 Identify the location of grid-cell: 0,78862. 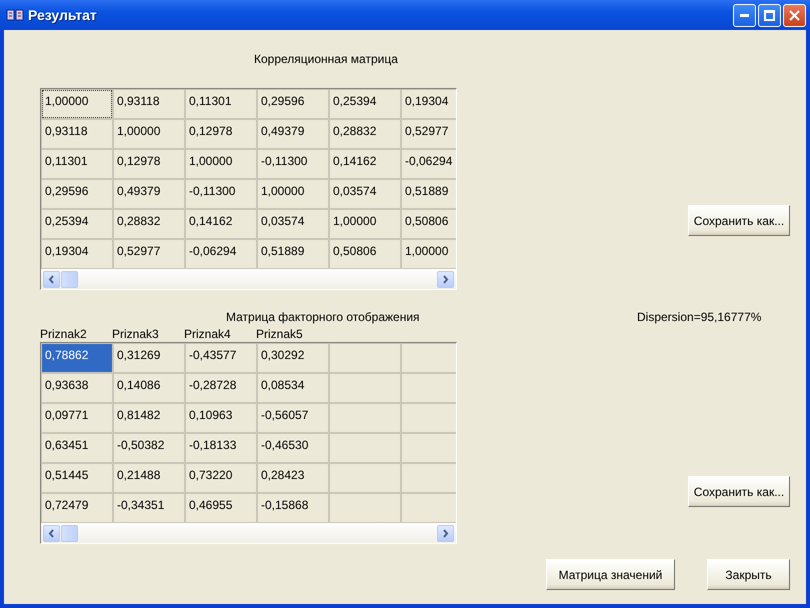
(77, 358).